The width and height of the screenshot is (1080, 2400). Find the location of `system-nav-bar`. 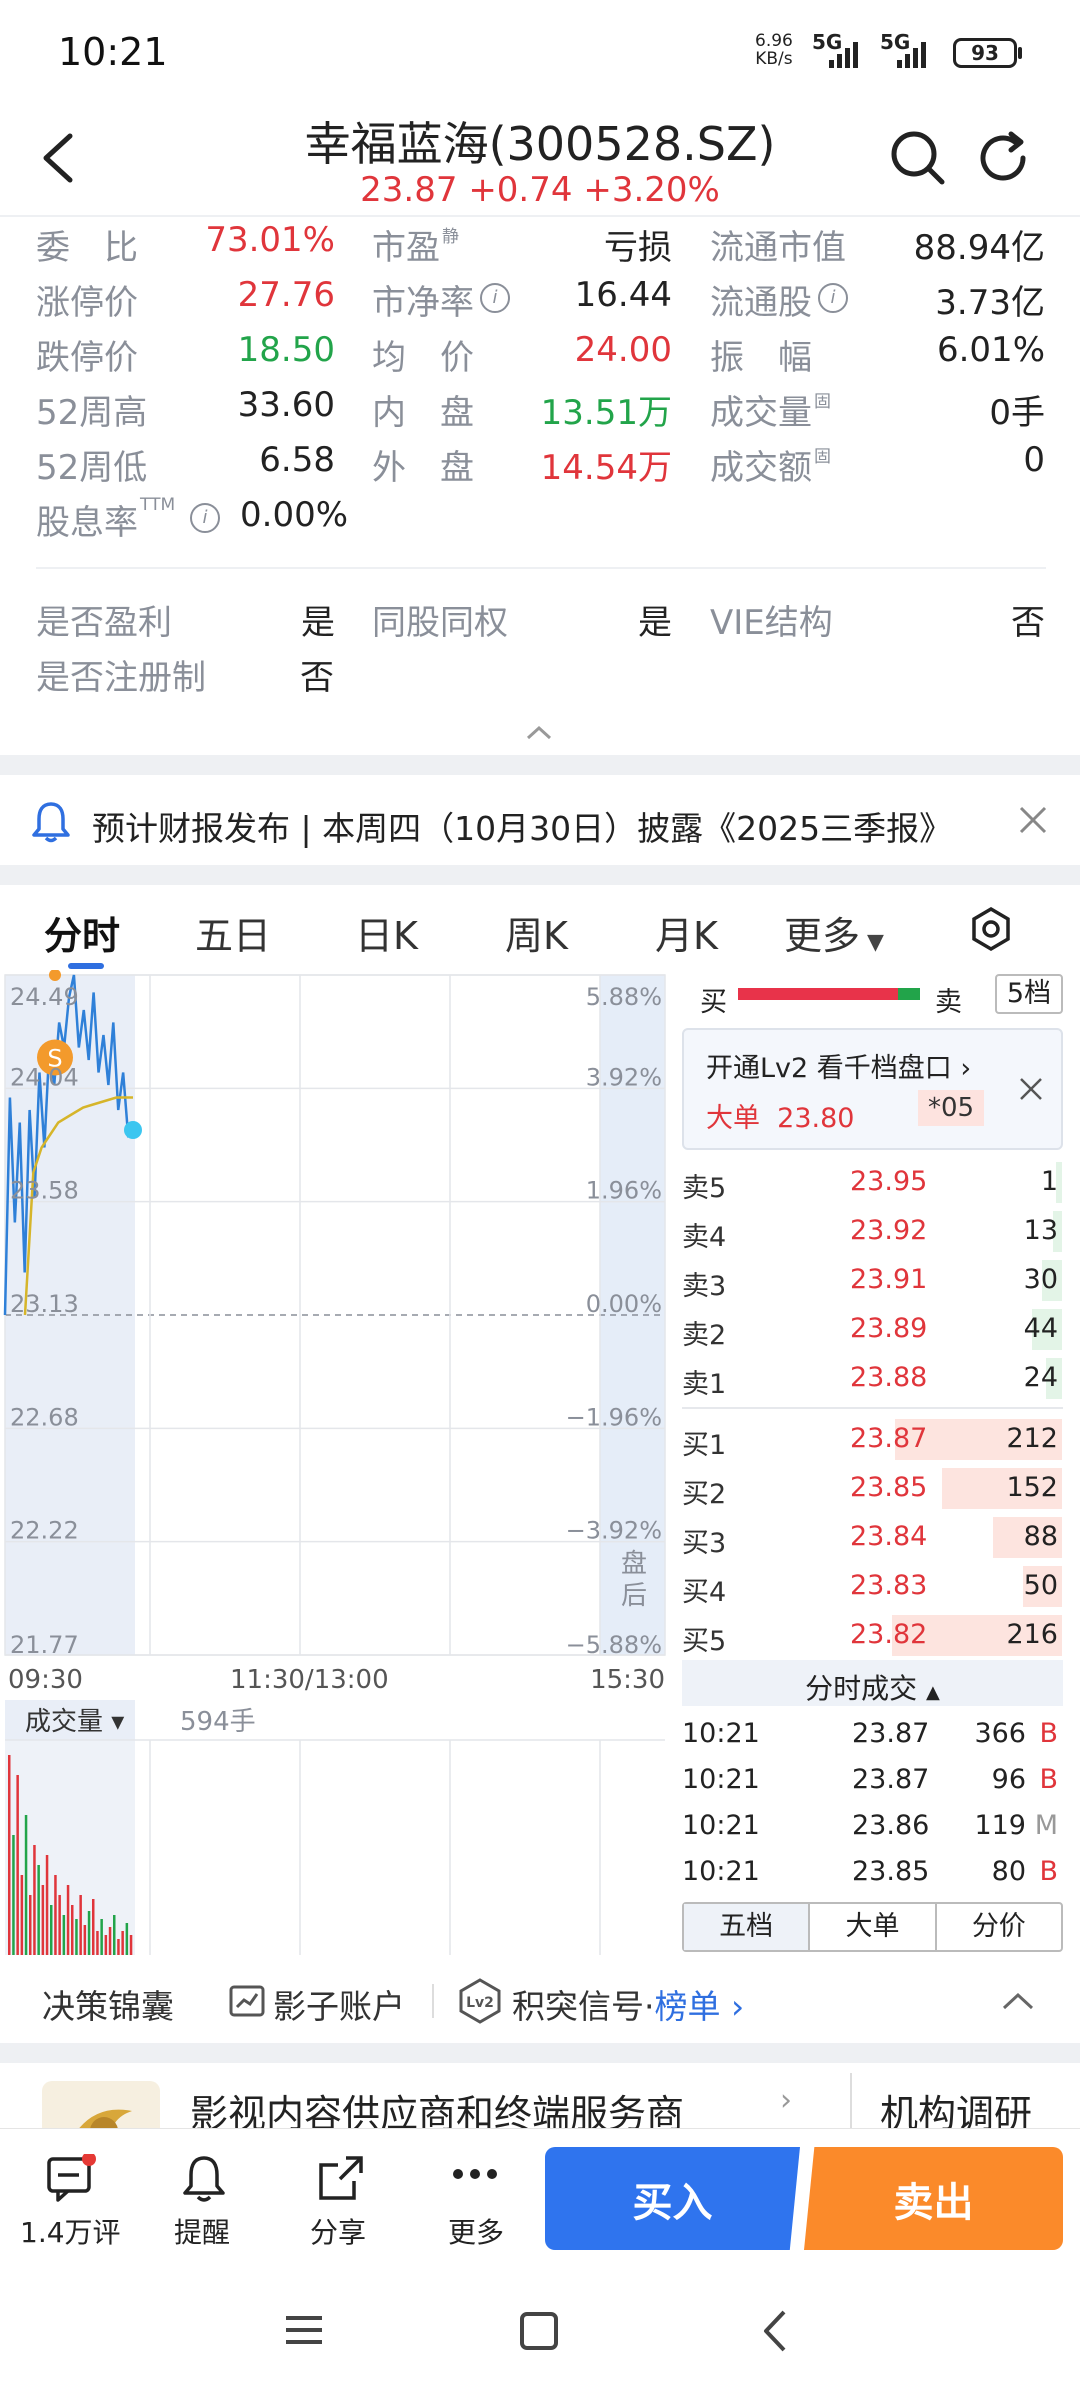

system-nav-bar is located at coordinates (540, 2330).